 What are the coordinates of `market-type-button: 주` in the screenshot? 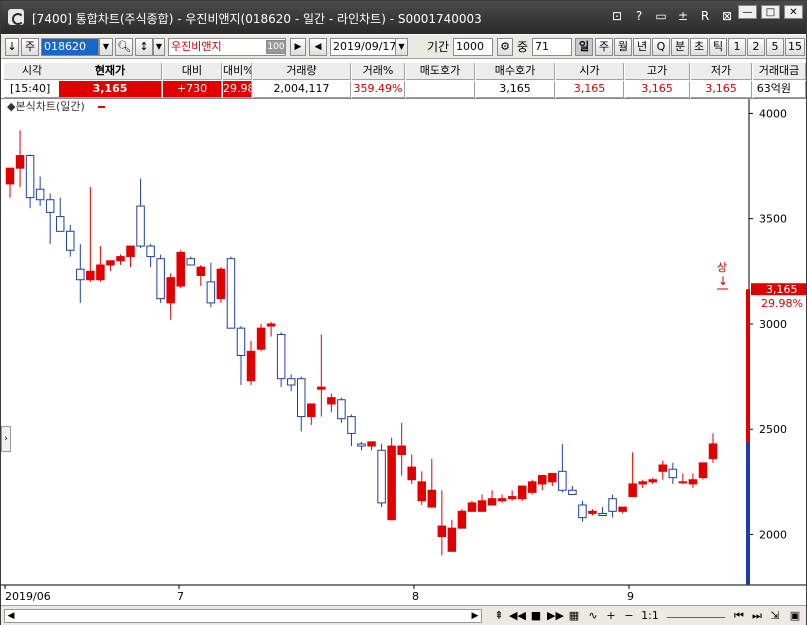 It's located at (30, 47).